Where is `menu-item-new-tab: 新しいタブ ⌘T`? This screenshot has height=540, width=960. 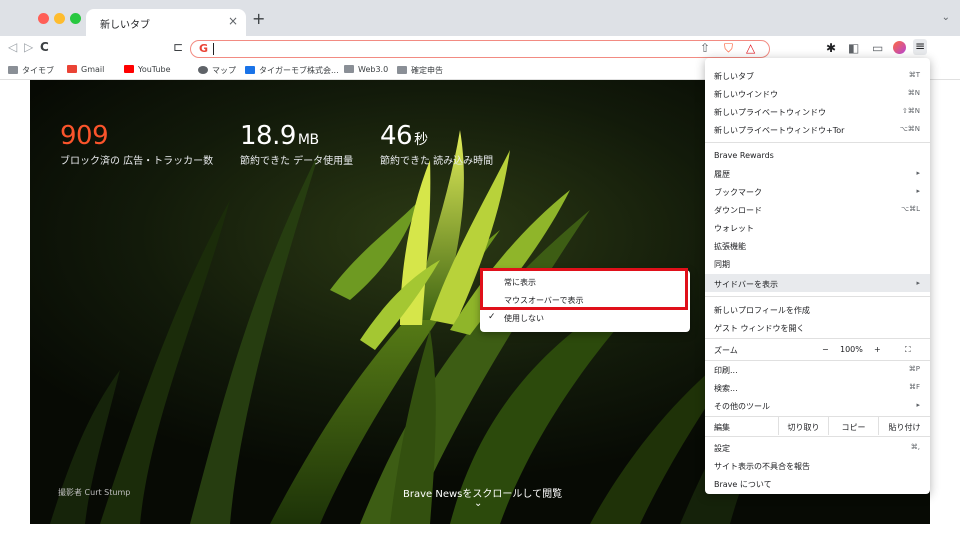
menu-item-new-tab: 新しいタブ ⌘T is located at coordinates (817, 75).